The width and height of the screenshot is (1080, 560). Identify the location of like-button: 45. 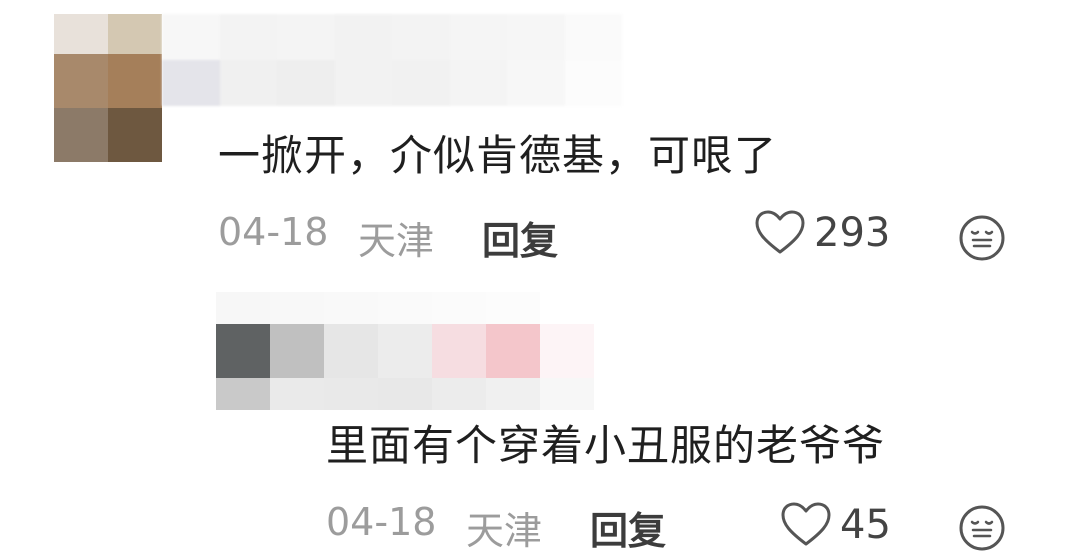
(835, 525).